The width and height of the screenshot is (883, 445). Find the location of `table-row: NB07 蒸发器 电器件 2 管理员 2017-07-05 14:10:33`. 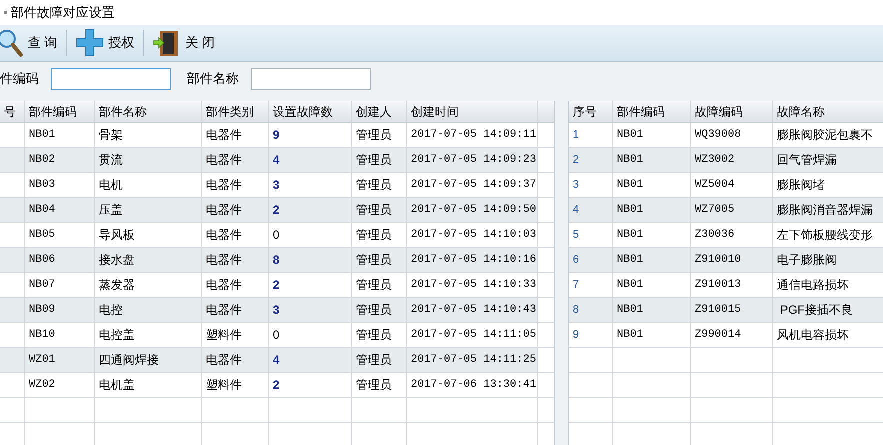

table-row: NB07 蒸发器 电器件 2 管理员 2017-07-05 14:10:33 is located at coordinates (277, 285).